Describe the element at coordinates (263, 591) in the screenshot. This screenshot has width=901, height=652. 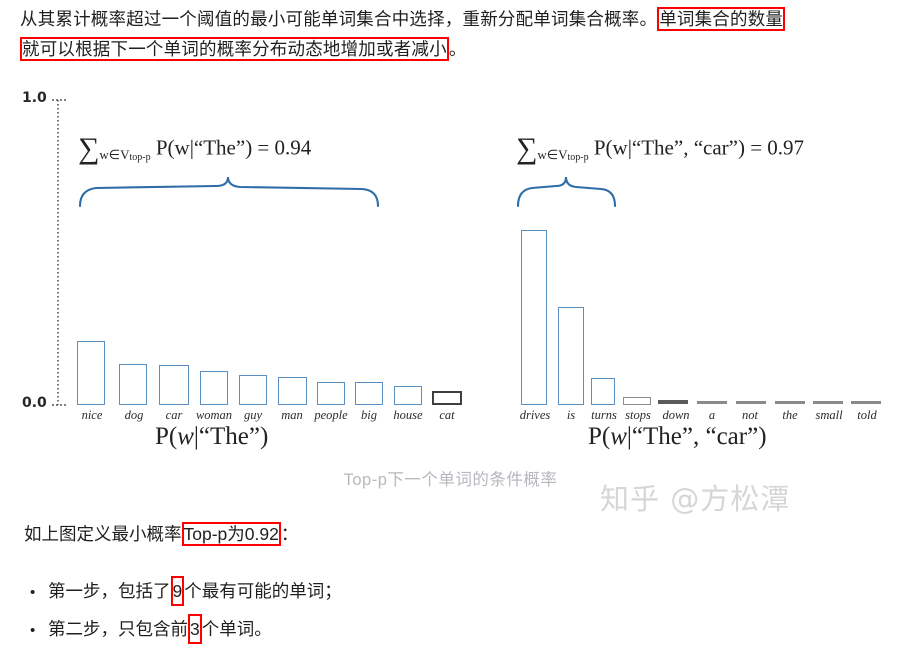
I see `bullet-1-suffix: 个最有可能的单词；` at that location.